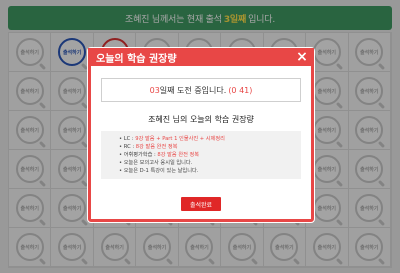 The image size is (400, 273). Describe the element at coordinates (240, 90) in the screenshot. I see `challenge-progress: (0 41)` at that location.